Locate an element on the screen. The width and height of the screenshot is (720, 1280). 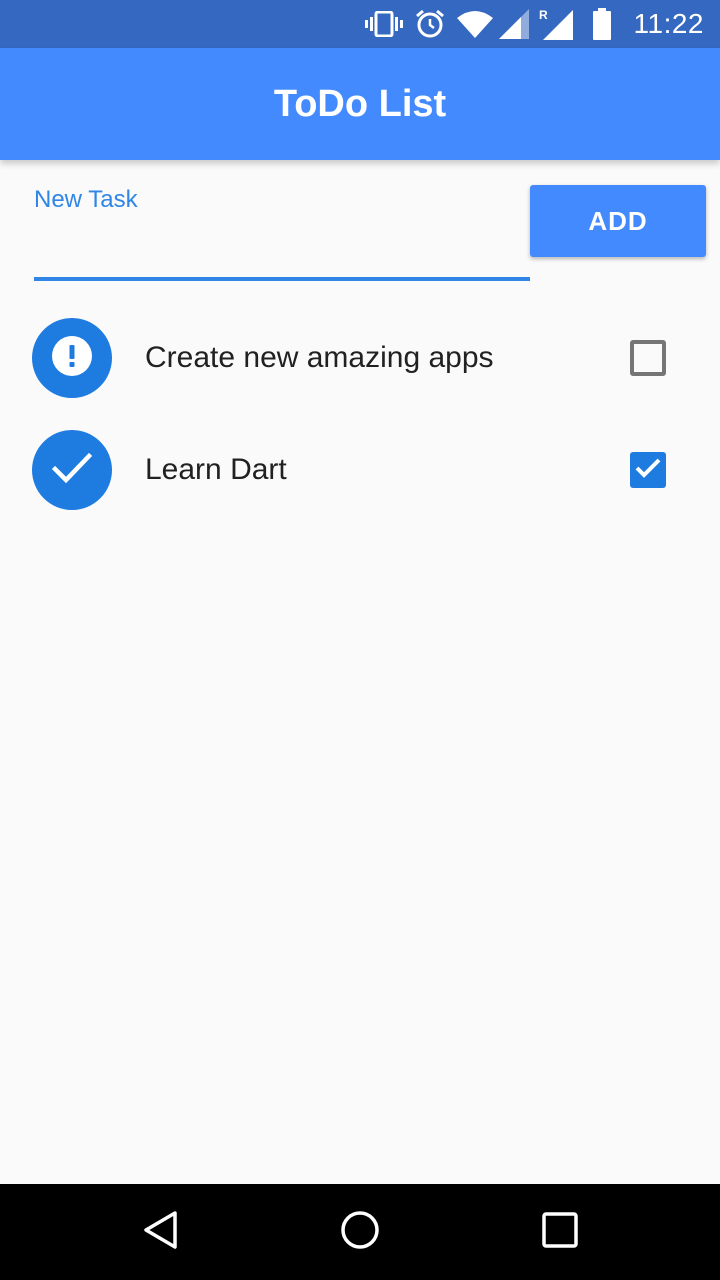
signal-icon is located at coordinates (514, 24).